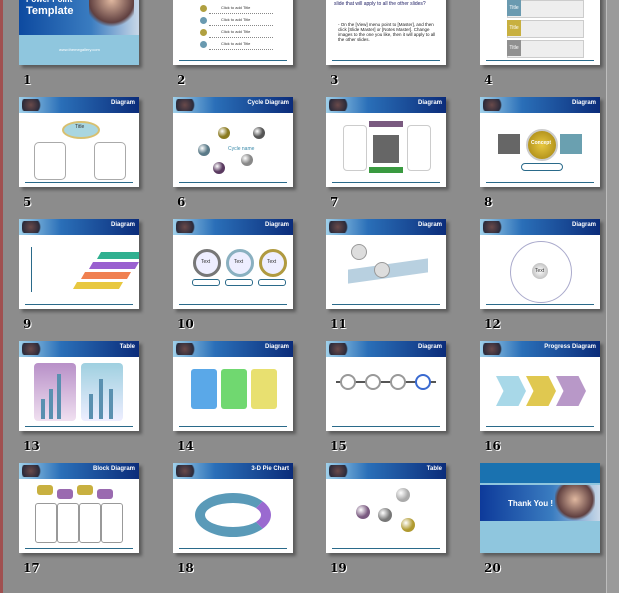 The width and height of the screenshot is (619, 593). I want to click on slide-header: Progress Diagram, so click(540, 349).